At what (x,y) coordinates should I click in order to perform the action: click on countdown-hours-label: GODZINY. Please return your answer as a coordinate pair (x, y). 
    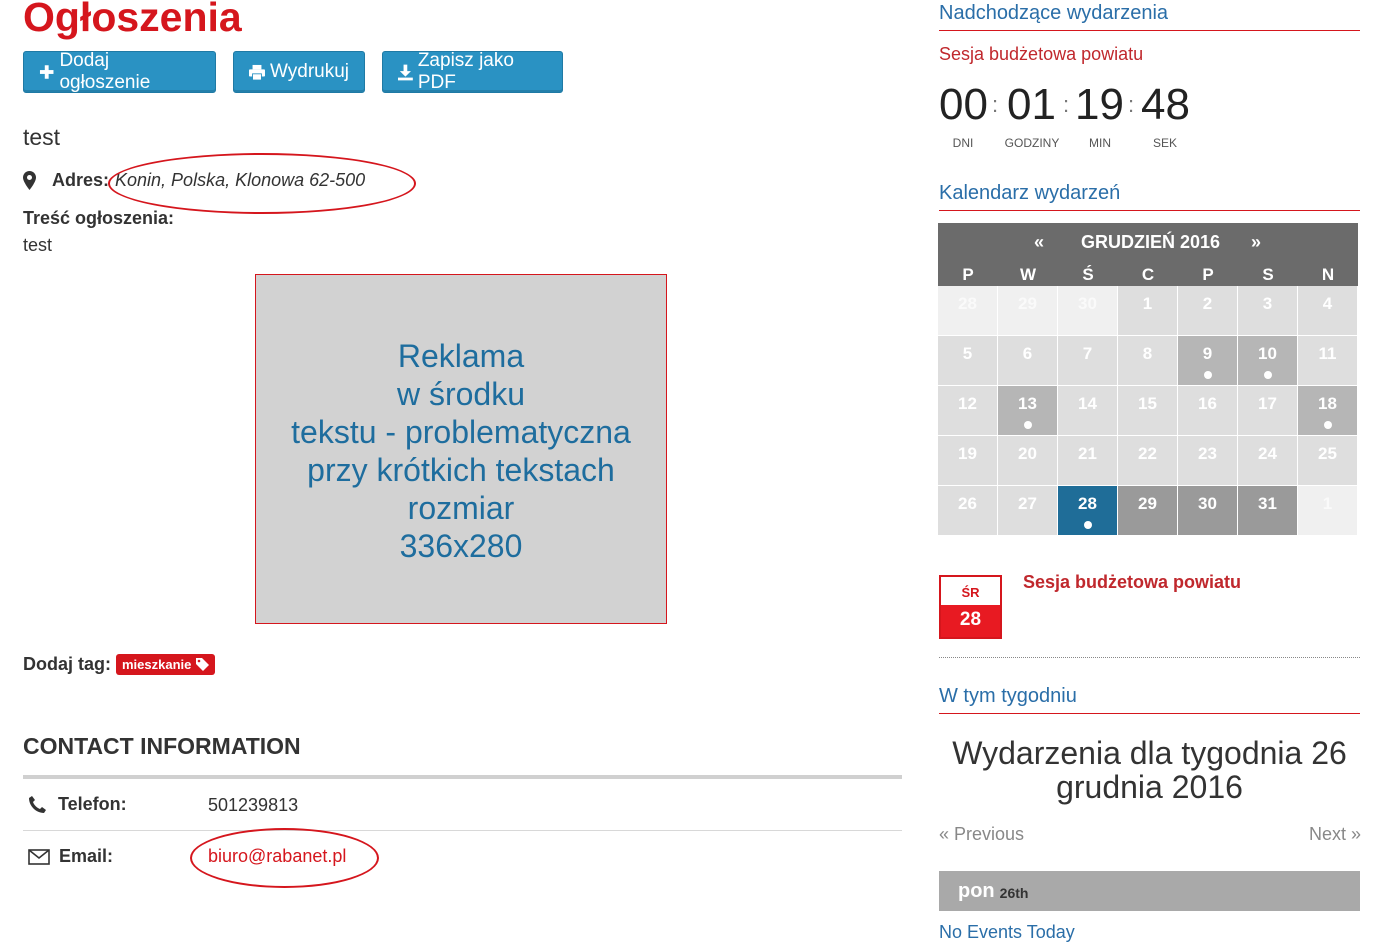
    Looking at the image, I should click on (1032, 143).